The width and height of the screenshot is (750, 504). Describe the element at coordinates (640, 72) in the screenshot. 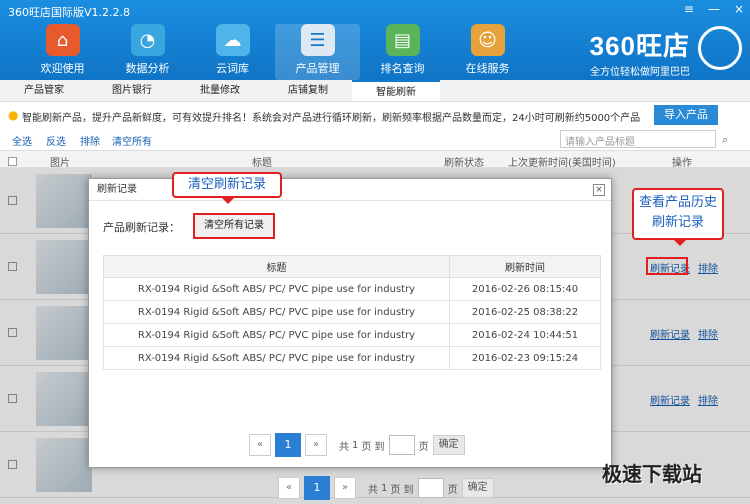

I see `brand-slogan: 全方位轻松做阿里巴巴` at that location.